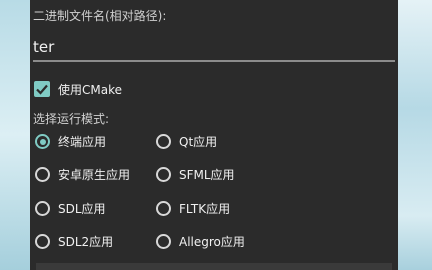  I want to click on radio-terminal-app: 终端应用, so click(70, 141).